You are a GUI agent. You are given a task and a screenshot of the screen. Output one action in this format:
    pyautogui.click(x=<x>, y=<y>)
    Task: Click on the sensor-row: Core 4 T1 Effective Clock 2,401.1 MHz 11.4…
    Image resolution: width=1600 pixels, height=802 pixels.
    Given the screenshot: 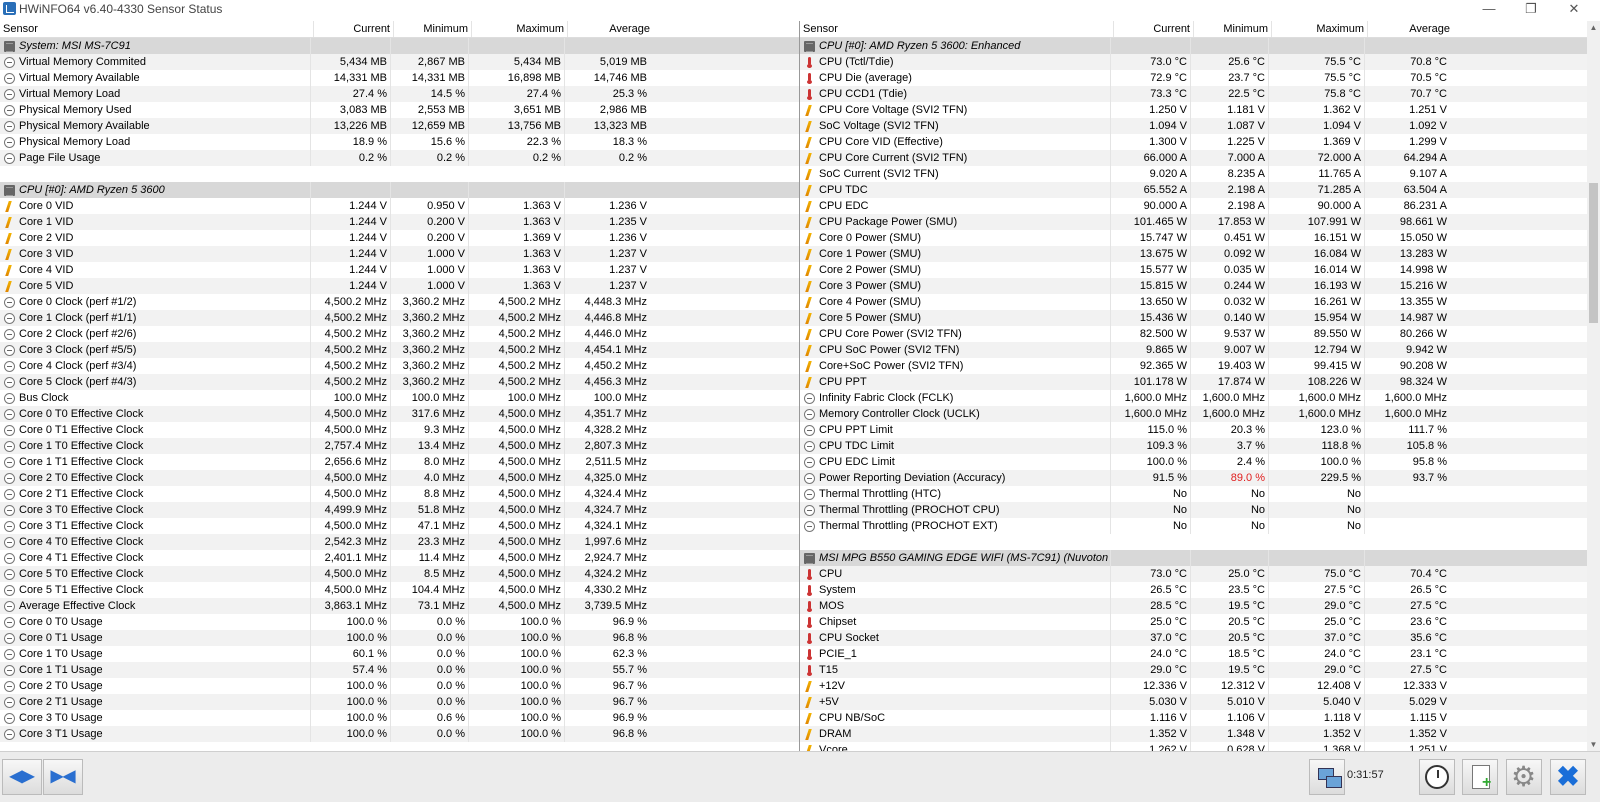 What is the action you would take?
    pyautogui.click(x=400, y=558)
    